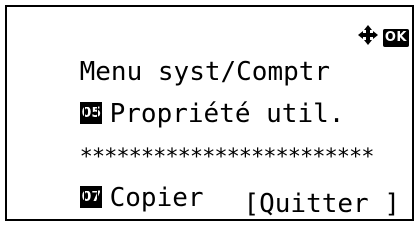 This screenshot has height=249, width=420. I want to click on navigation-hint: OK, so click(320, 38).